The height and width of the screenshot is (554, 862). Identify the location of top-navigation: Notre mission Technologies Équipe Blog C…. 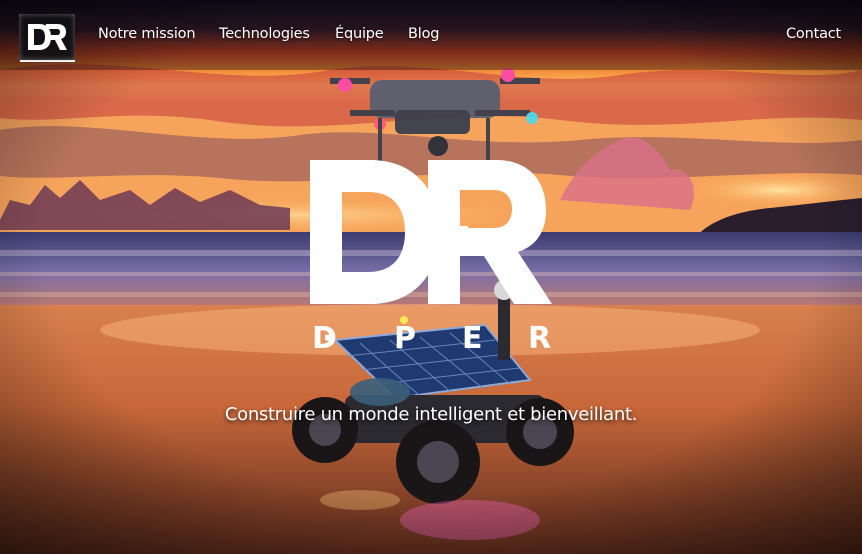
(431, 35).